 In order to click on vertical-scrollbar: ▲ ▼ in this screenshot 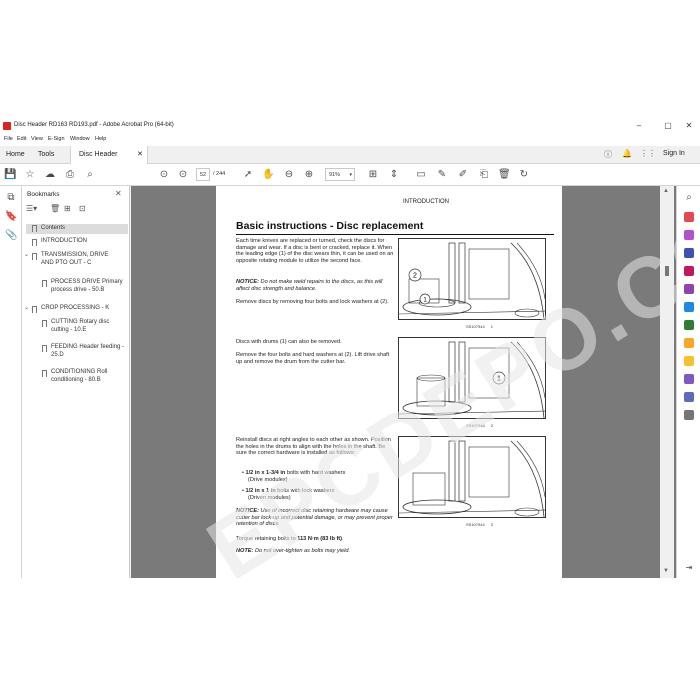, I will do `click(667, 382)`.